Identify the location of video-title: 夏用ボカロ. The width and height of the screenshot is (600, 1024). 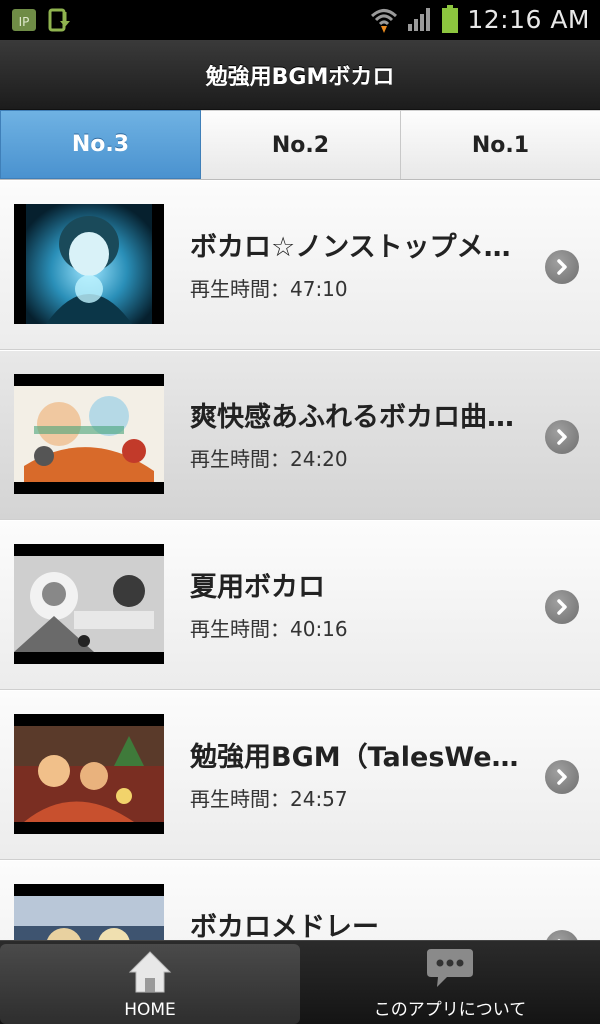
(257, 587).